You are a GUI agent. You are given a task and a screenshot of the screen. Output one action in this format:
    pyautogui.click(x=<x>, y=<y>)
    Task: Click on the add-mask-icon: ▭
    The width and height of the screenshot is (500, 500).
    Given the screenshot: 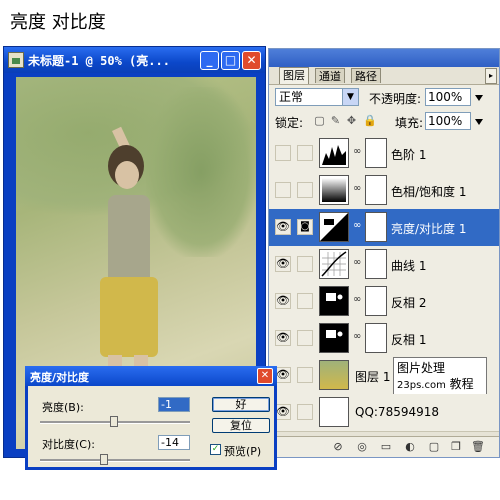 What is the action you would take?
    pyautogui.click(x=386, y=447)
    